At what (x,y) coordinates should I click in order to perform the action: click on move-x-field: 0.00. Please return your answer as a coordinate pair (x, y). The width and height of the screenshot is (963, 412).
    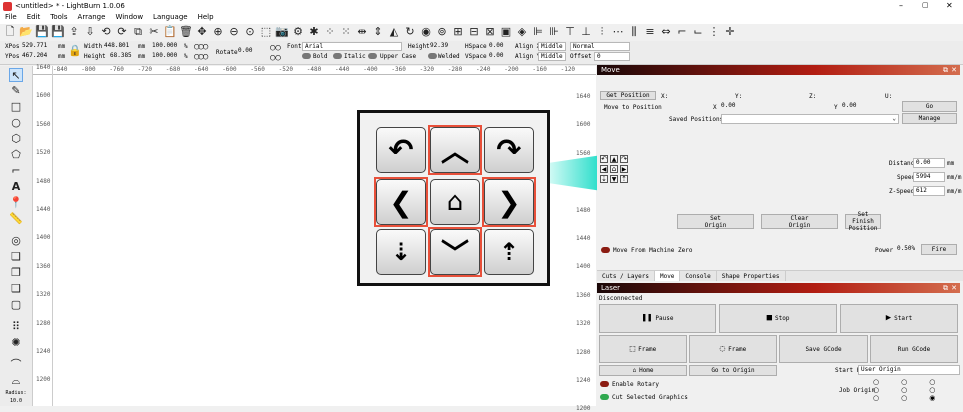
    Looking at the image, I should click on (748, 107).